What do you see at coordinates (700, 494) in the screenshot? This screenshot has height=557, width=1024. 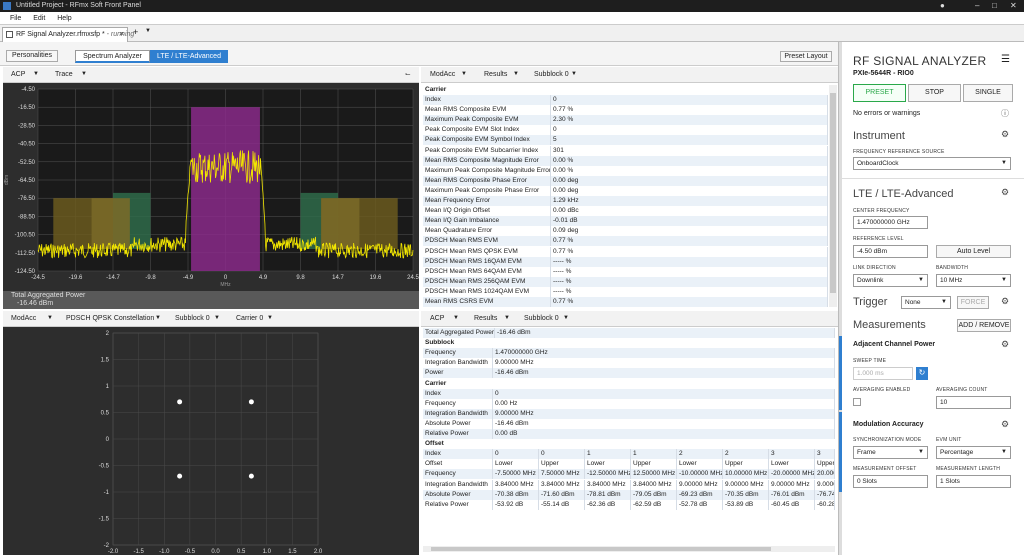 I see `cell-value: -69.23 dBm` at bounding box center [700, 494].